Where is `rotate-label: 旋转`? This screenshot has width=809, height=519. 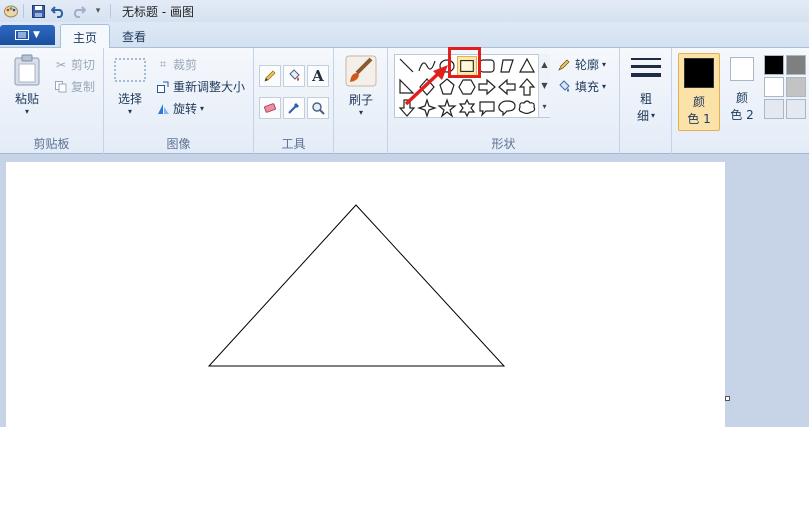 rotate-label: 旋转 is located at coordinates (185, 109).